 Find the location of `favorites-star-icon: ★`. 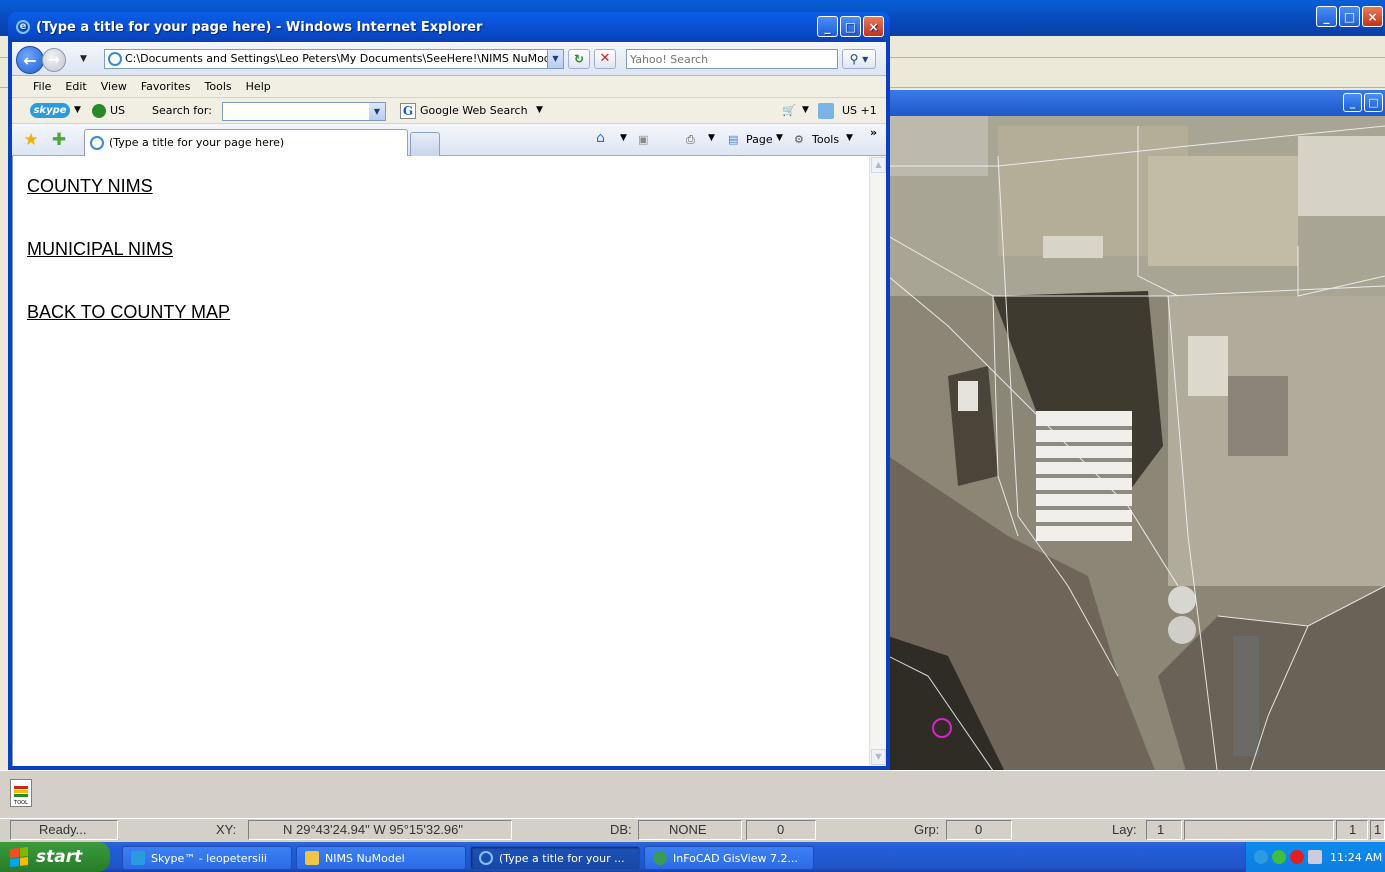

favorites-star-icon: ★ is located at coordinates (31, 140).